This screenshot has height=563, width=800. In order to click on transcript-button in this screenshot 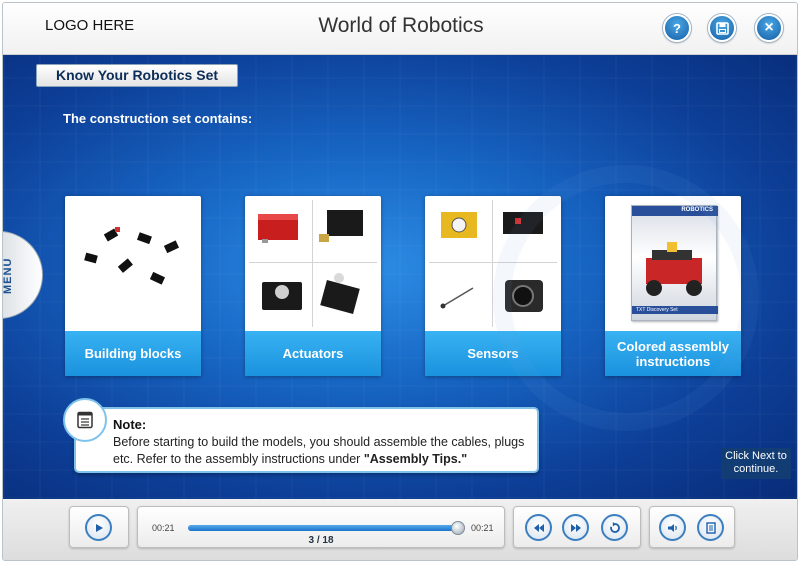, I will do `click(710, 527)`.